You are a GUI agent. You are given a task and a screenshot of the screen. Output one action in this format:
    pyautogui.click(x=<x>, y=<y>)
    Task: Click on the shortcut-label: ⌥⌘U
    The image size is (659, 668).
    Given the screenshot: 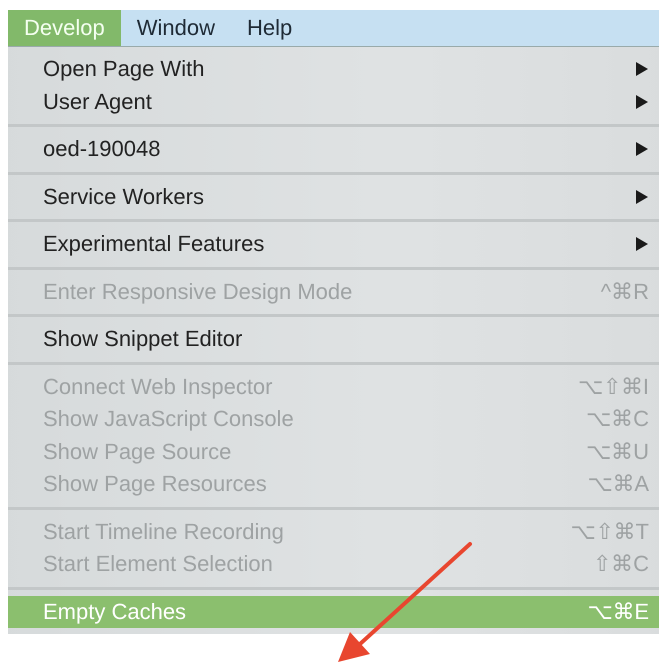 What is the action you would take?
    pyautogui.click(x=617, y=451)
    